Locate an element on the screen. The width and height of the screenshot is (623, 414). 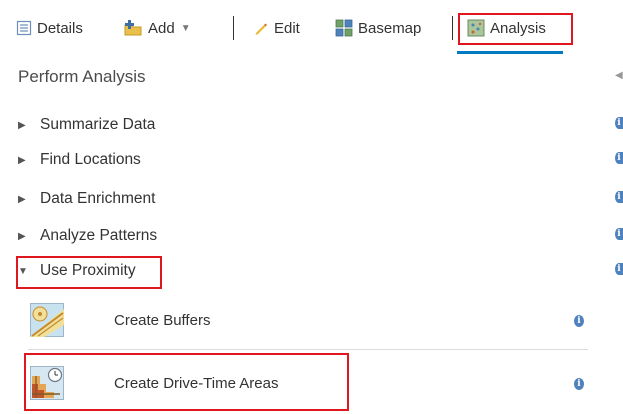
category-summarize-data: ▶ Summarize Data is located at coordinates (86, 125).